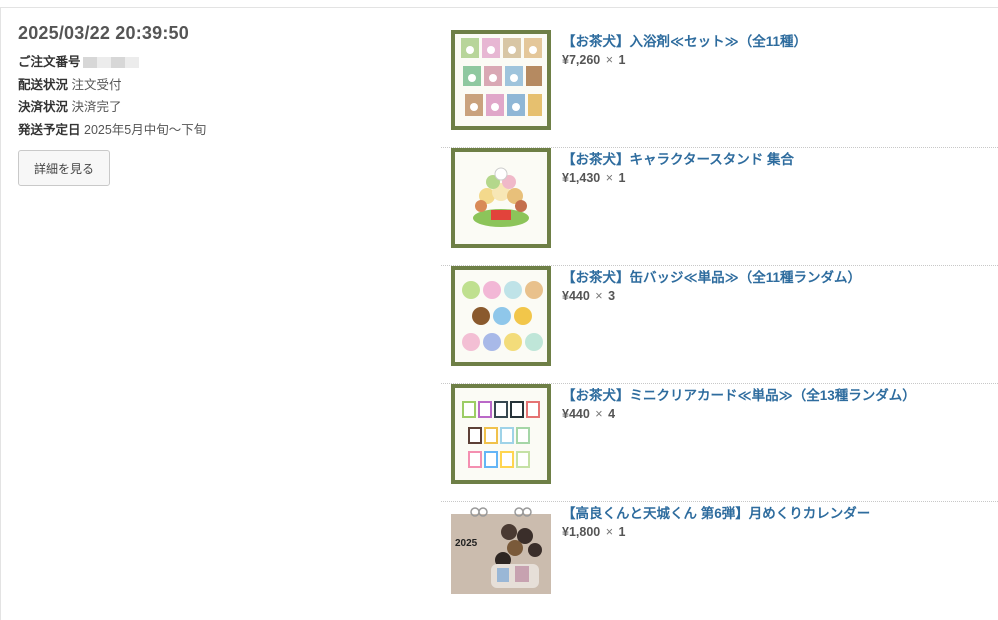 This screenshot has height=620, width=998. Describe the element at coordinates (43, 84) in the screenshot. I see `shipping-status-label: 配送状況` at that location.